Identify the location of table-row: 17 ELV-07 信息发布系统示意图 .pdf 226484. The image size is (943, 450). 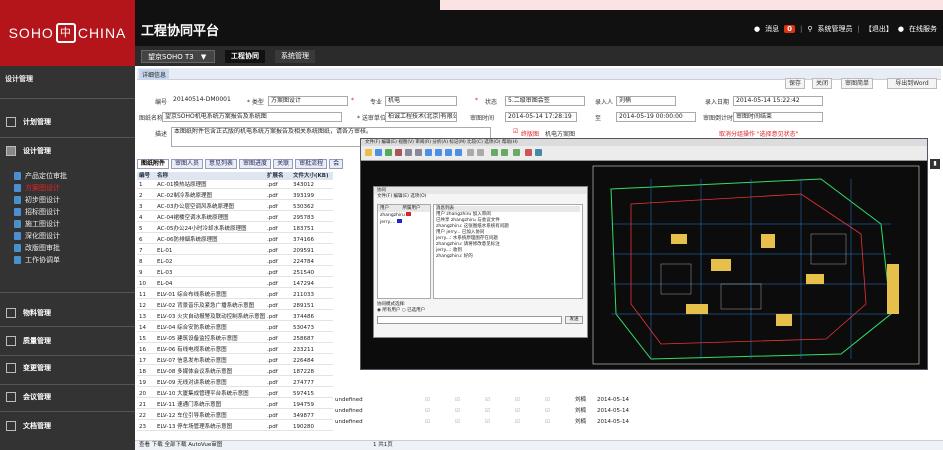
(235, 361).